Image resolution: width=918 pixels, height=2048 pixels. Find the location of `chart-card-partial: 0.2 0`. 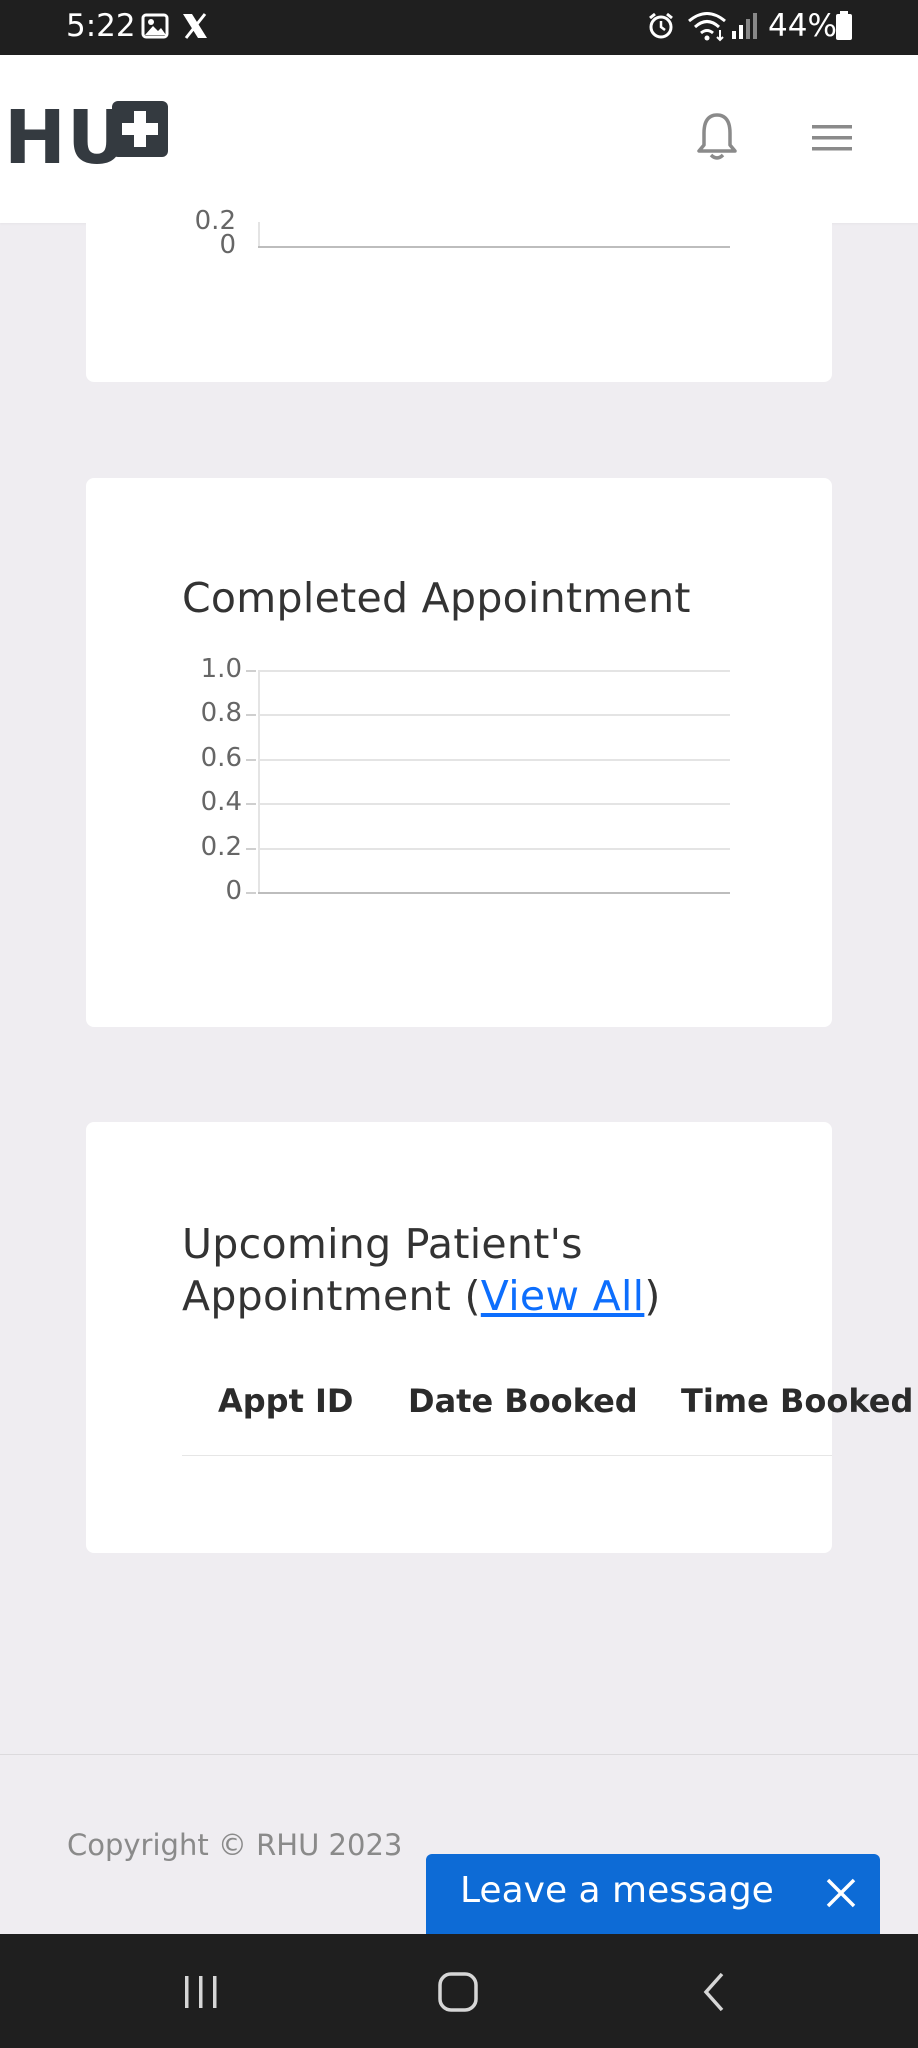

chart-card-partial: 0.2 0 is located at coordinates (459, 294).